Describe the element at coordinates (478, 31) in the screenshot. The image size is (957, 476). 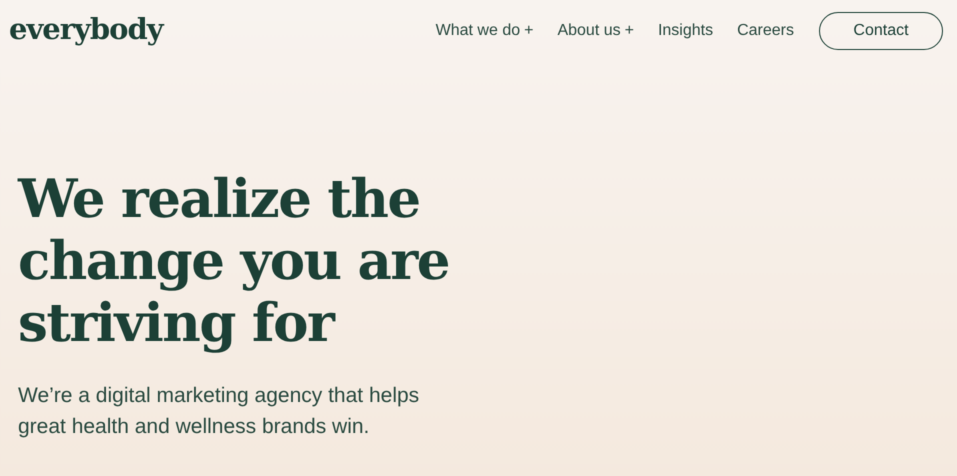
I see `nav-link: What we do` at that location.